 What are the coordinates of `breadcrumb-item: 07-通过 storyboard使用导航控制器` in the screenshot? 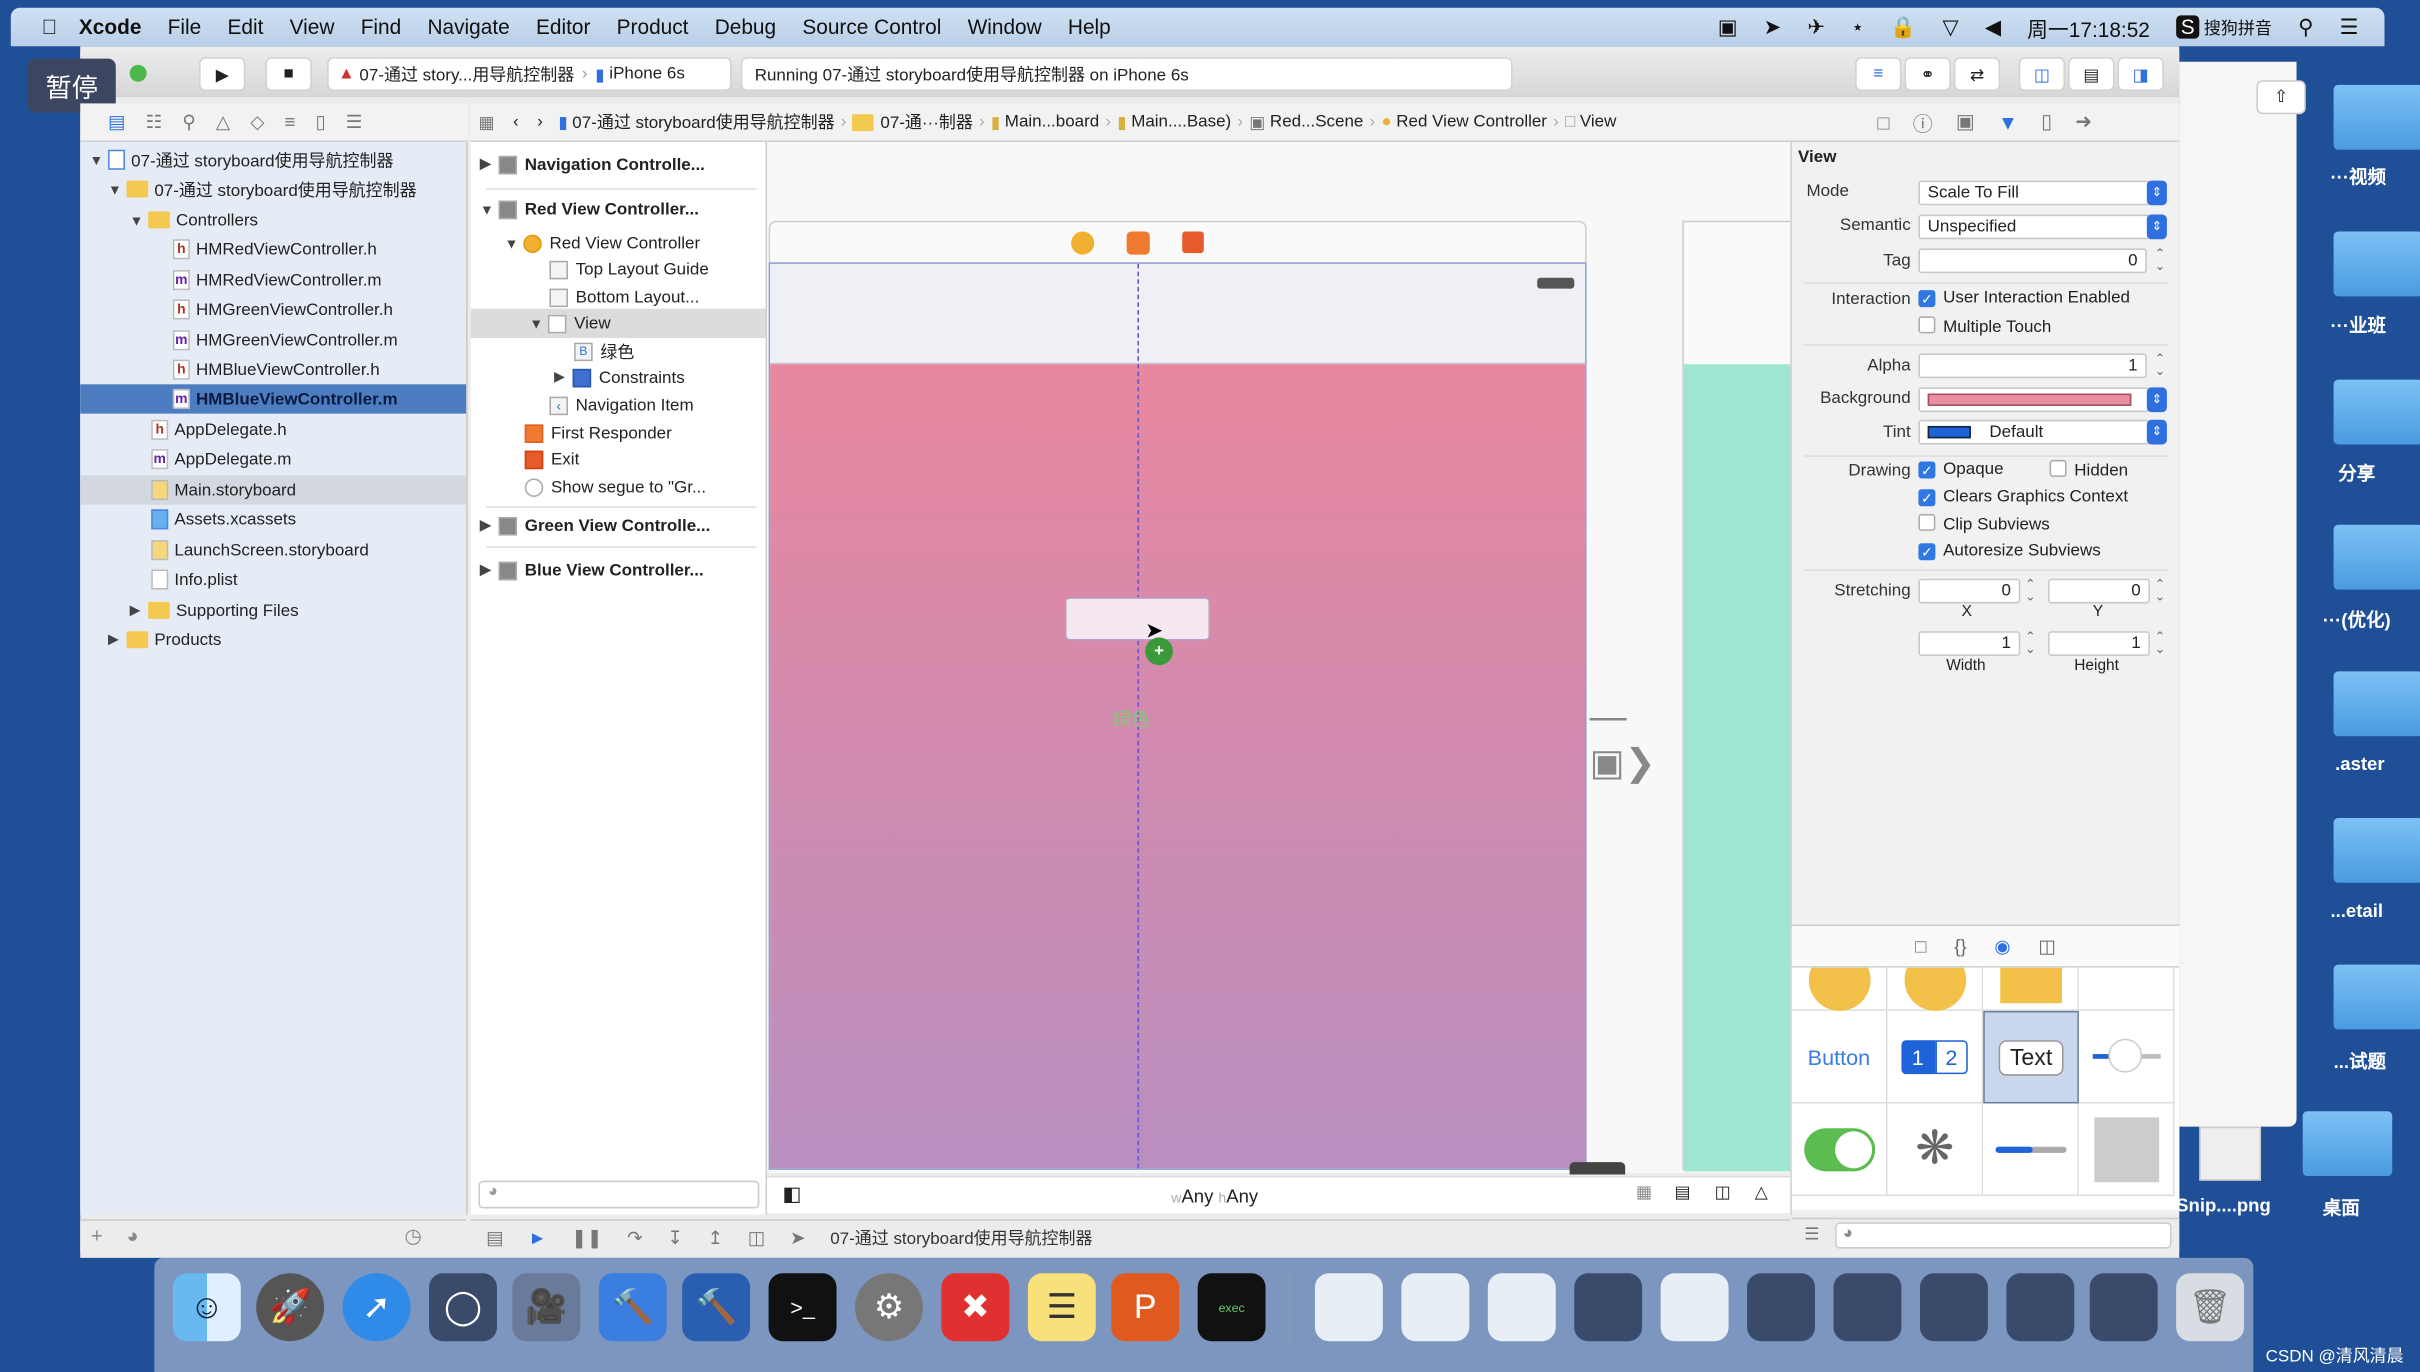 It's located at (703, 122).